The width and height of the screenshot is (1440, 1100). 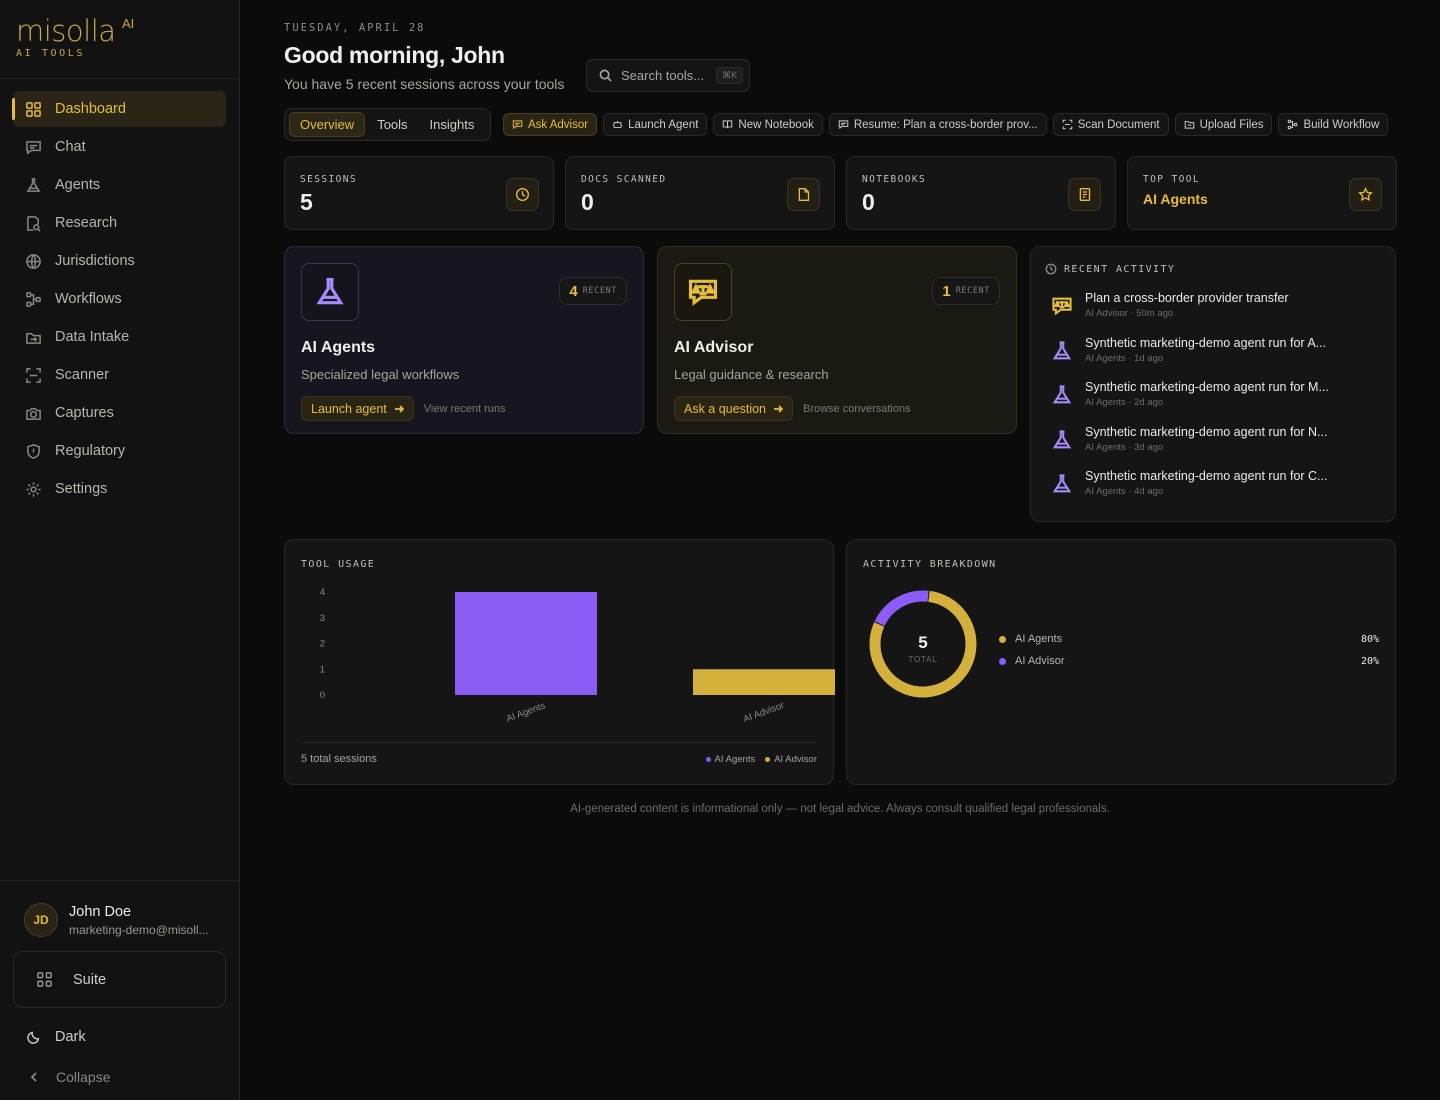 What do you see at coordinates (92, 337) in the screenshot?
I see `sidebar-item-label: Data Intake` at bounding box center [92, 337].